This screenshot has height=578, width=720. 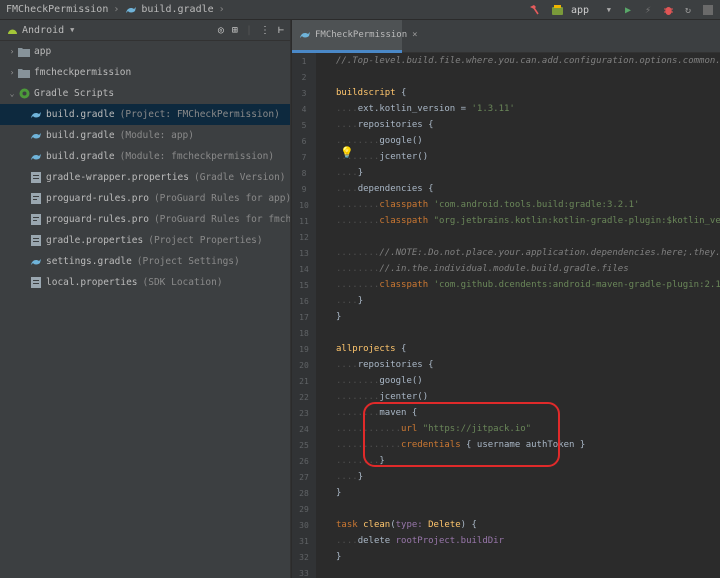 I want to click on line-number: 29, so click(x=304, y=509).